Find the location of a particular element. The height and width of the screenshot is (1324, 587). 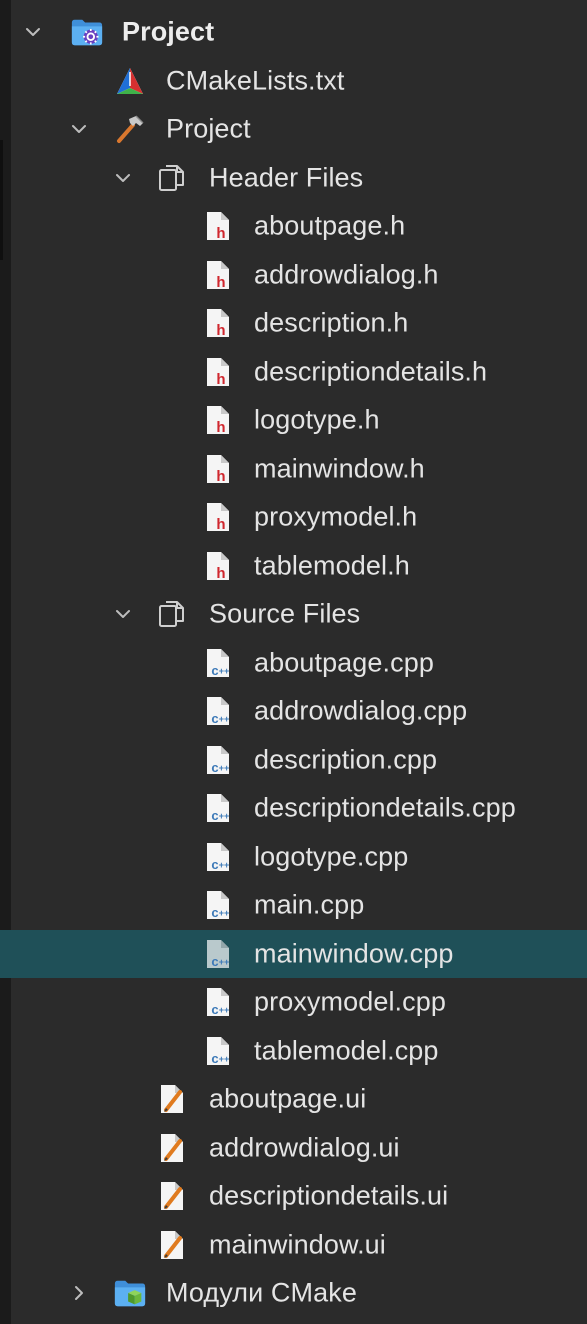

tree-item-label: description.cpp is located at coordinates (346, 759).